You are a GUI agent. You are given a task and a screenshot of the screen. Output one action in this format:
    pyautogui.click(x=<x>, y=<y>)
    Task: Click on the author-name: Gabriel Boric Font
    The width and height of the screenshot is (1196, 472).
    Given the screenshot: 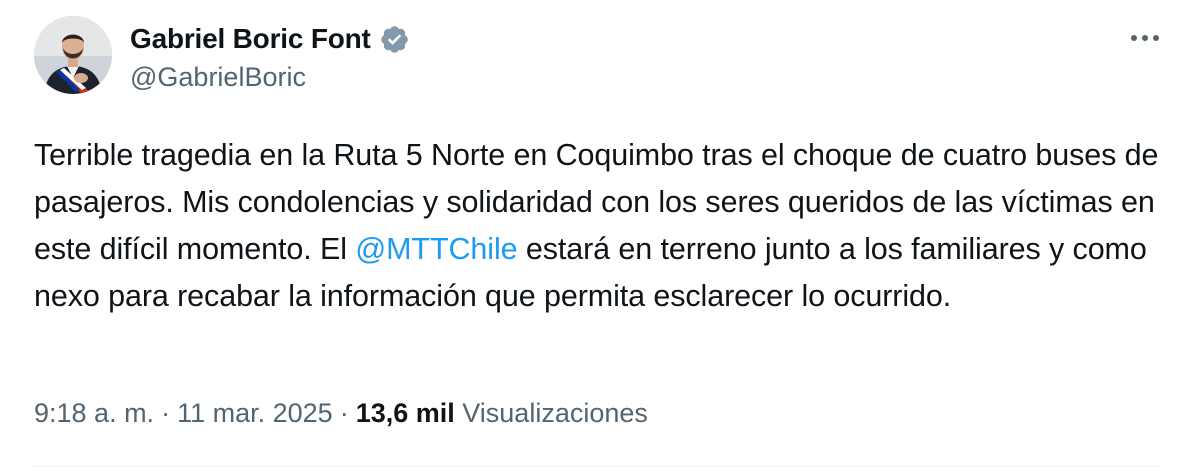 What is the action you would take?
    pyautogui.click(x=250, y=39)
    